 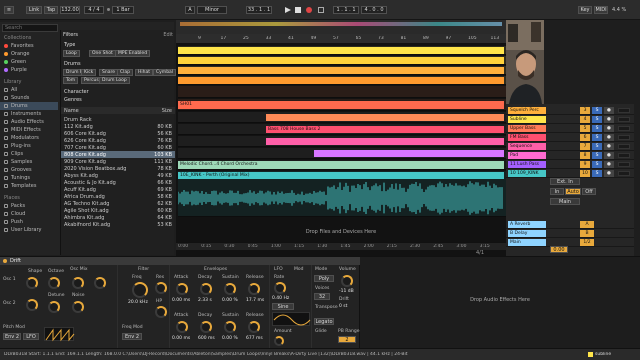 What do you see at coordinates (559, 249) in the screenshot?
I see `cue-volume: 0.00` at bounding box center [559, 249].